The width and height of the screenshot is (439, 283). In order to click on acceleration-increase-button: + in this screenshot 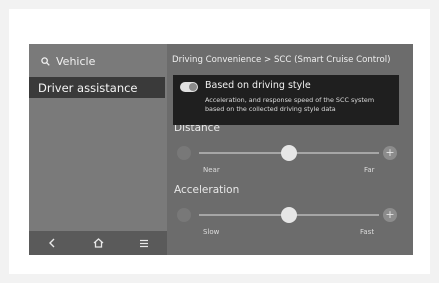, I will do `click(390, 215)`.